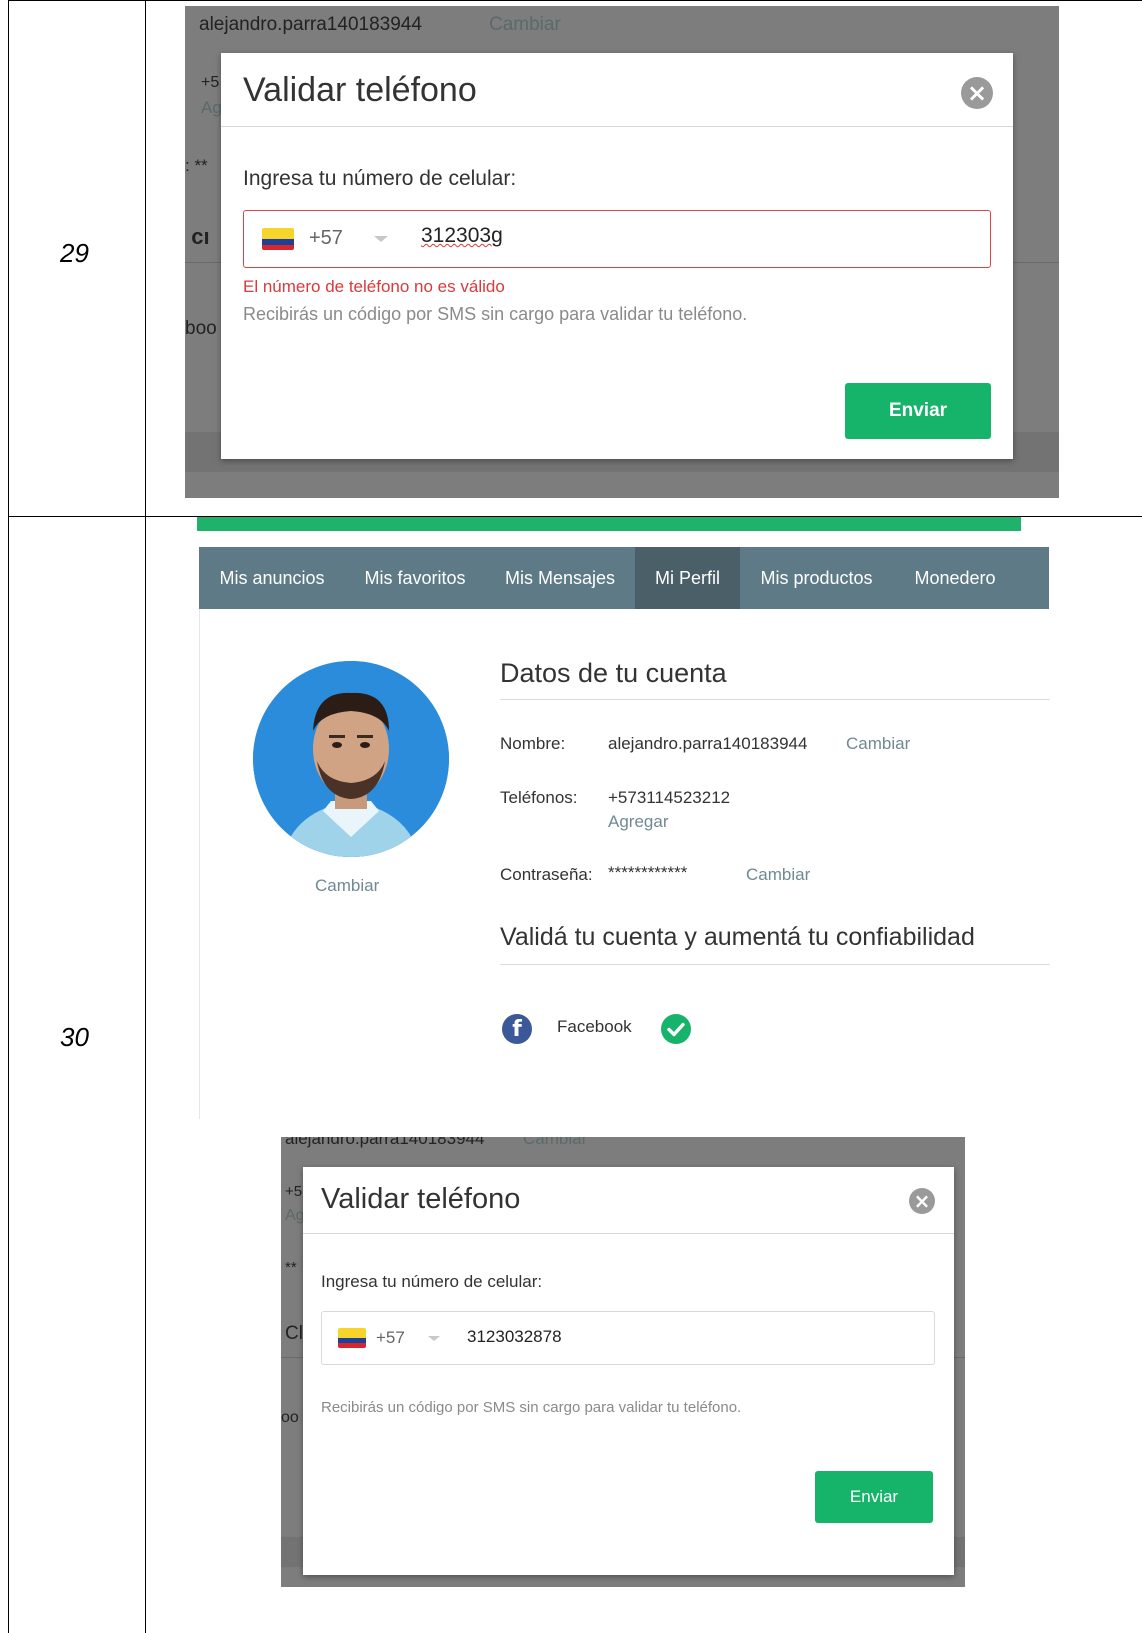 The width and height of the screenshot is (1142, 1633). I want to click on table-border-top, so click(575, 0).